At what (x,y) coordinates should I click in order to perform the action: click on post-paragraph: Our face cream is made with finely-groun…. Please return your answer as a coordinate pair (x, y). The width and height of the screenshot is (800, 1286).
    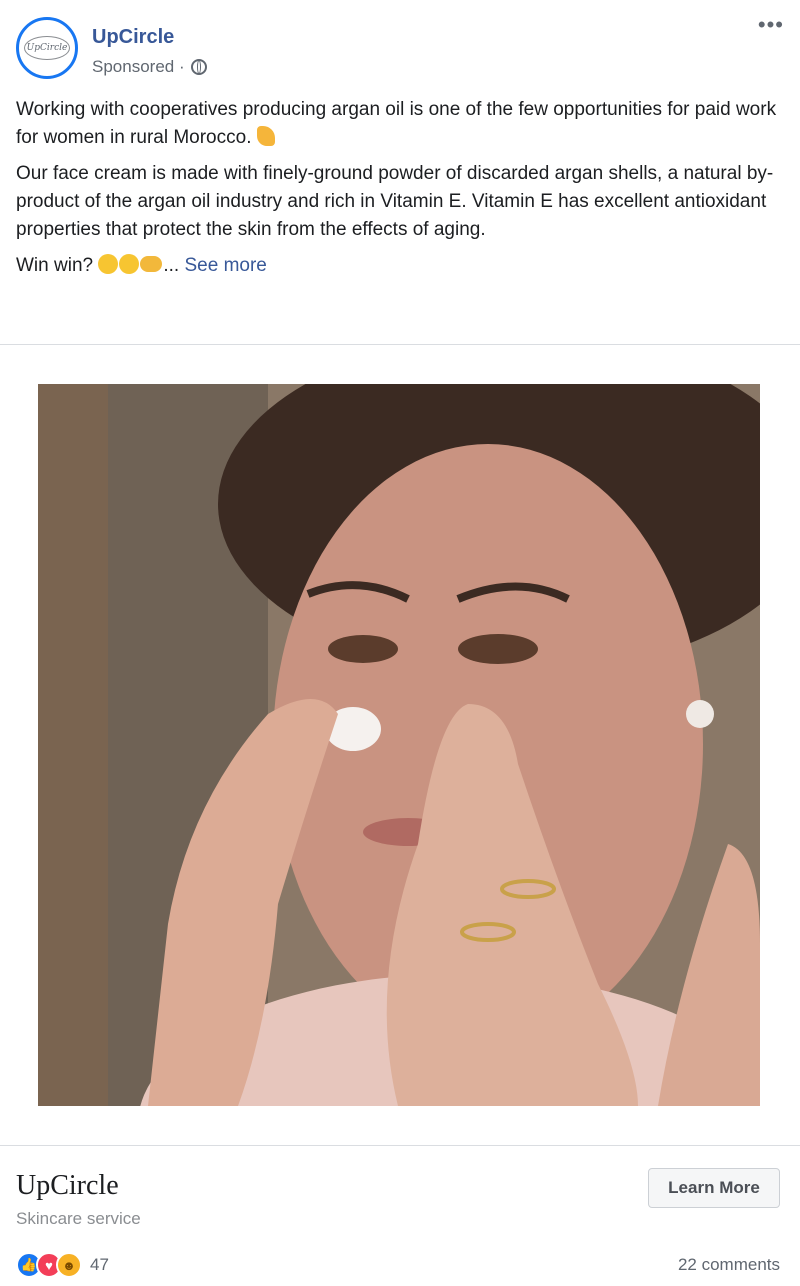
    Looking at the image, I should click on (401, 202).